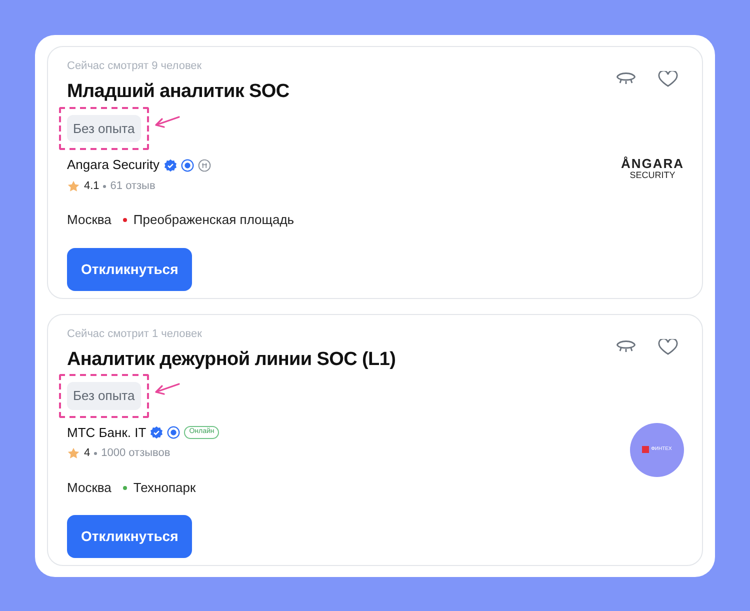 This screenshot has height=611, width=750. I want to click on viewers-count: Сейчас смотрят 9 человек, so click(135, 66).